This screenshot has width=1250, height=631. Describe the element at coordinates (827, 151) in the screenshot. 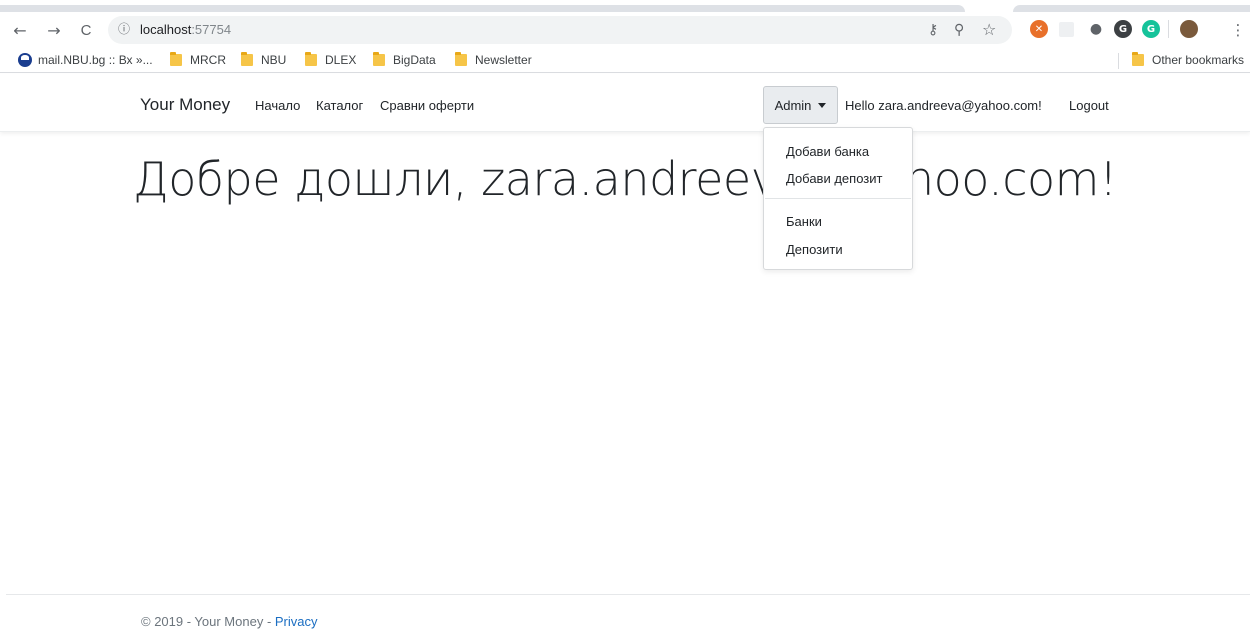

I see `menu-item-add-bank: Добави банка` at that location.